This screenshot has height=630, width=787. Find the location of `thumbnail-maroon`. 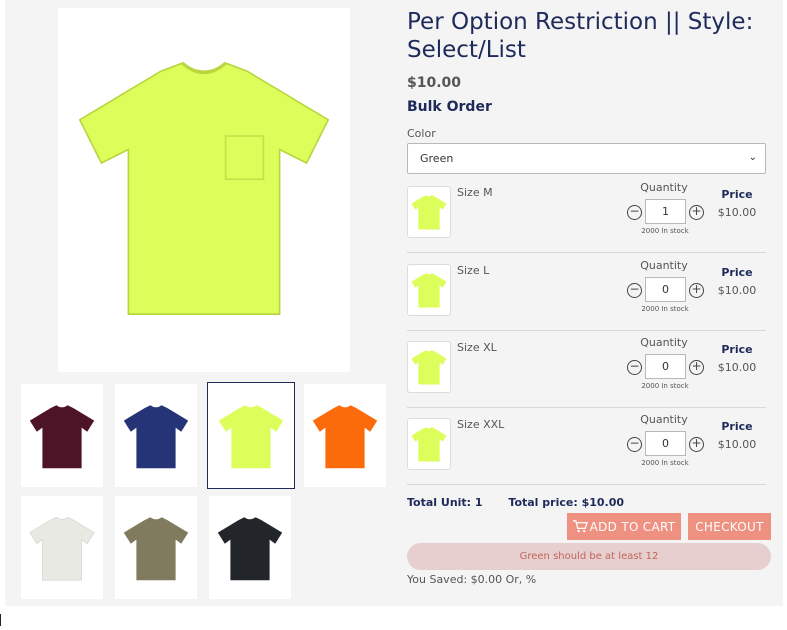

thumbnail-maroon is located at coordinates (62, 435).